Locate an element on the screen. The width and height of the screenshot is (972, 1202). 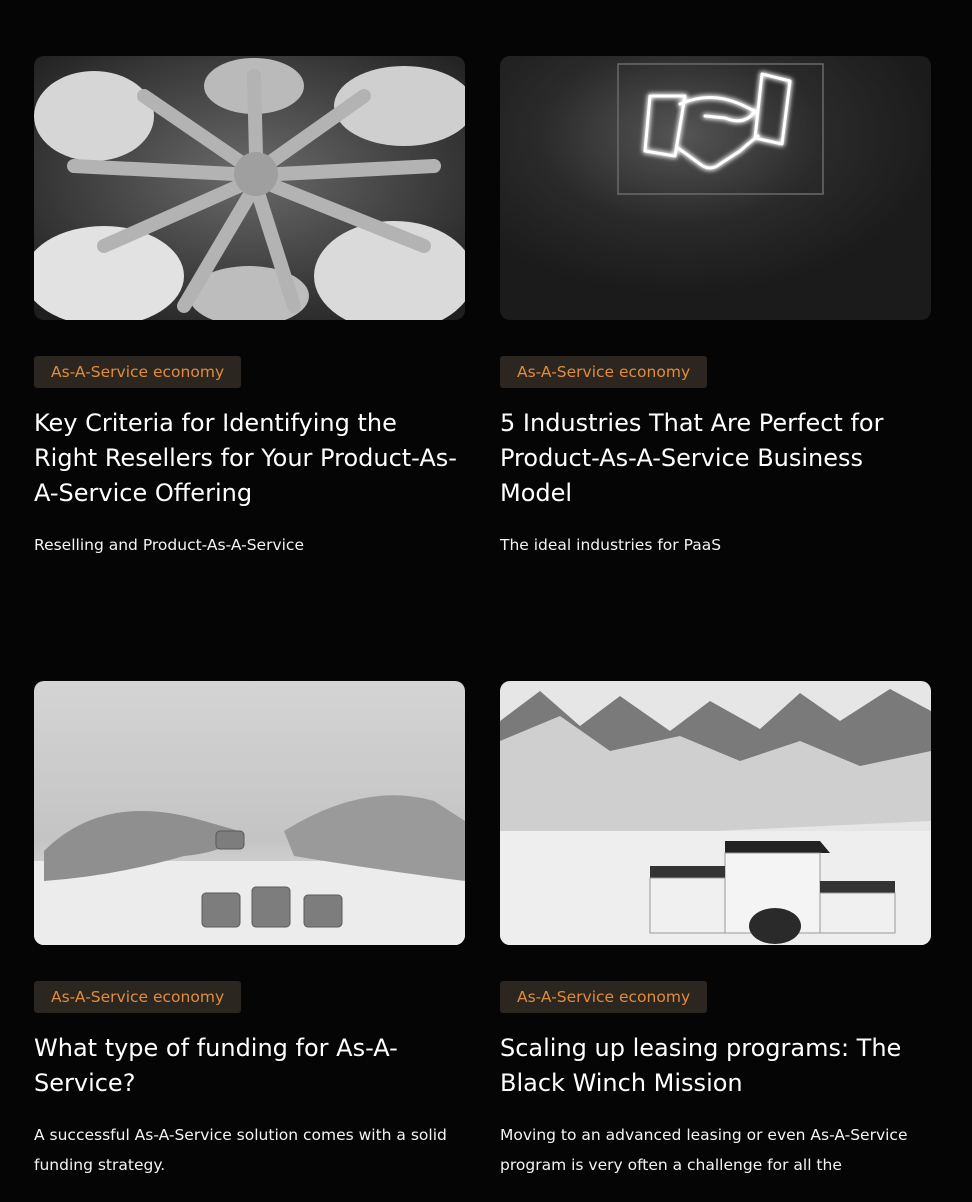
article-title: What type of funding for As-A-Service? is located at coordinates (249, 1066).